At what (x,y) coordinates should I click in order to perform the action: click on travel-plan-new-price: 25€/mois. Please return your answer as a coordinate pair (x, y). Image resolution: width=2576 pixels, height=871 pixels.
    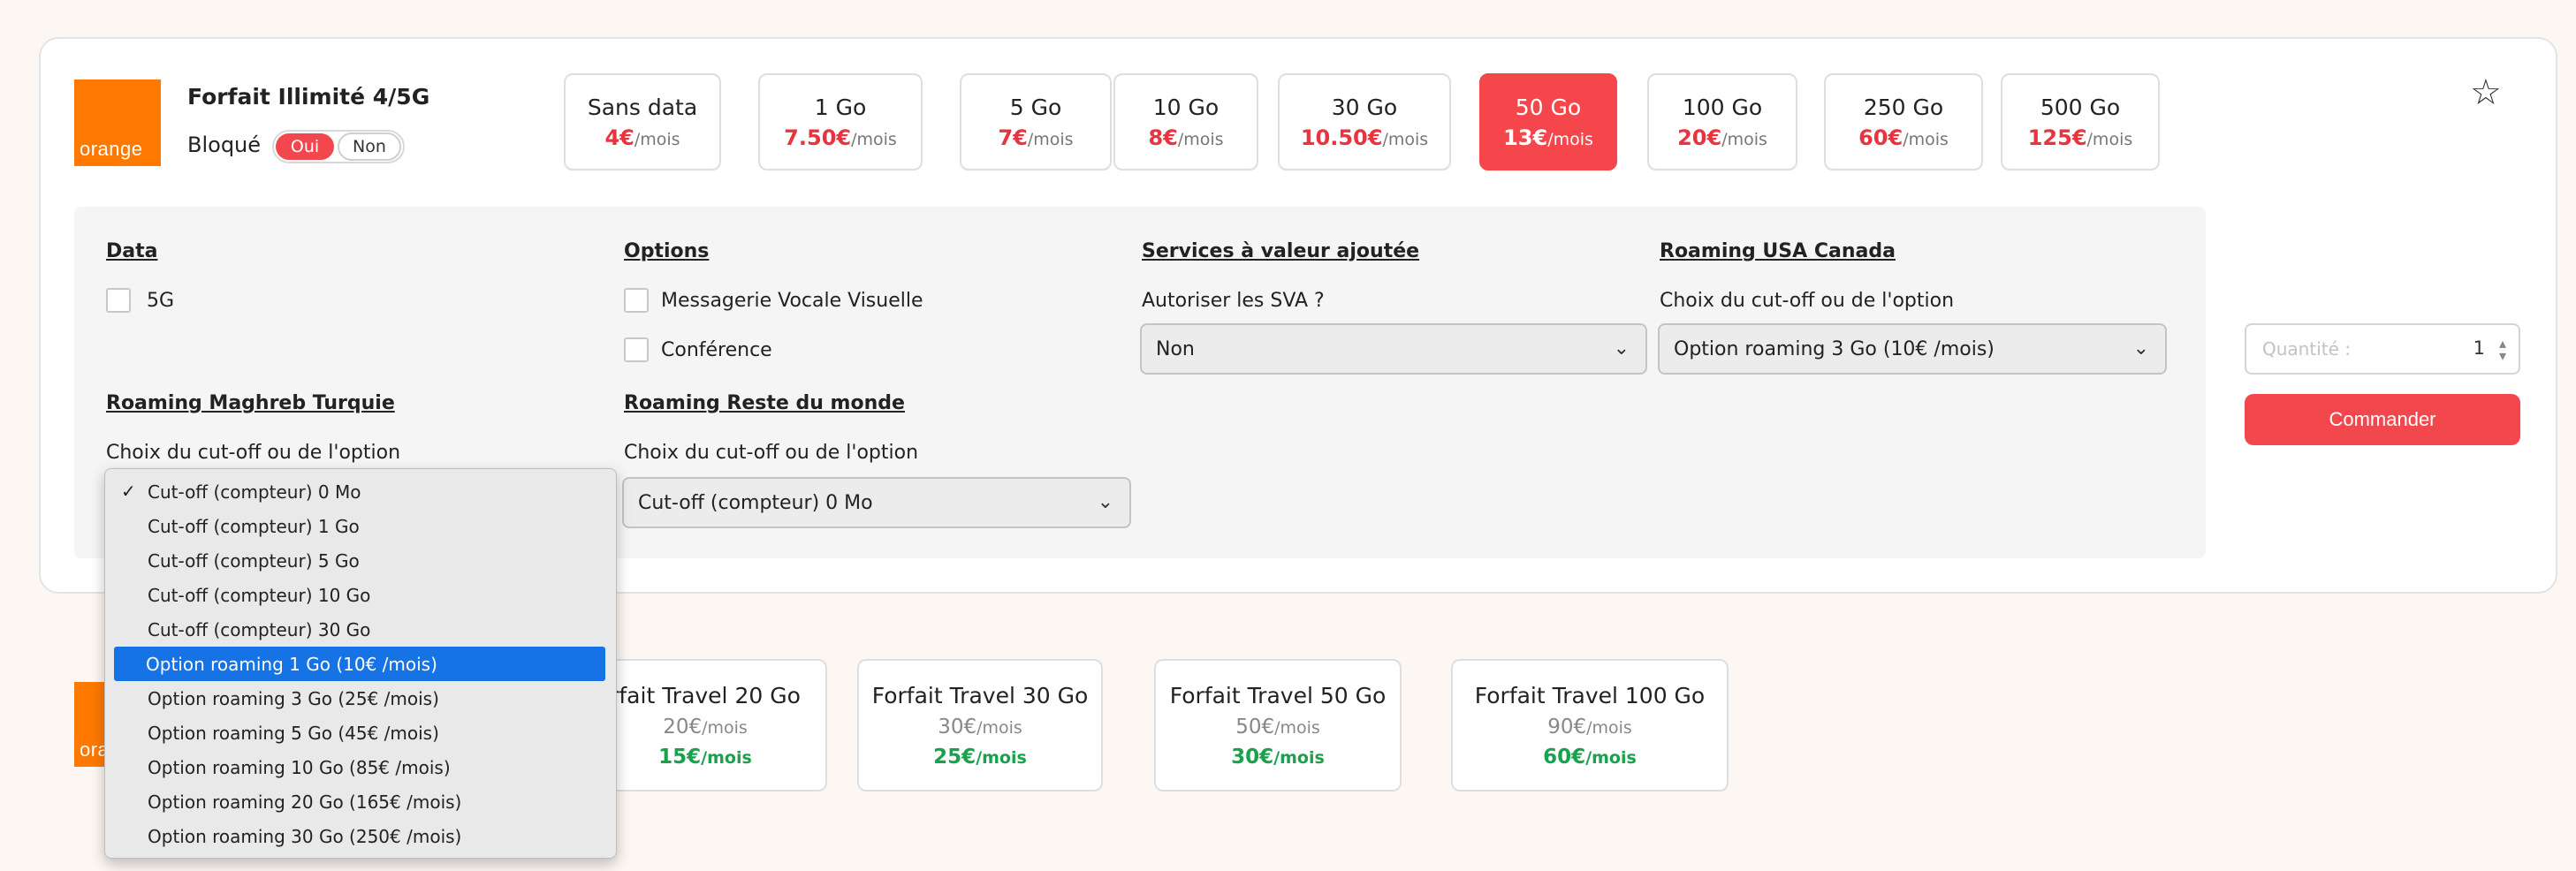
    Looking at the image, I should click on (980, 757).